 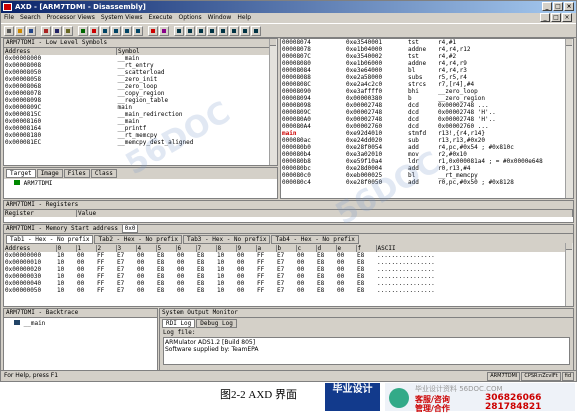 I want to click on column-header: Symbol, so click(x=196, y=51).